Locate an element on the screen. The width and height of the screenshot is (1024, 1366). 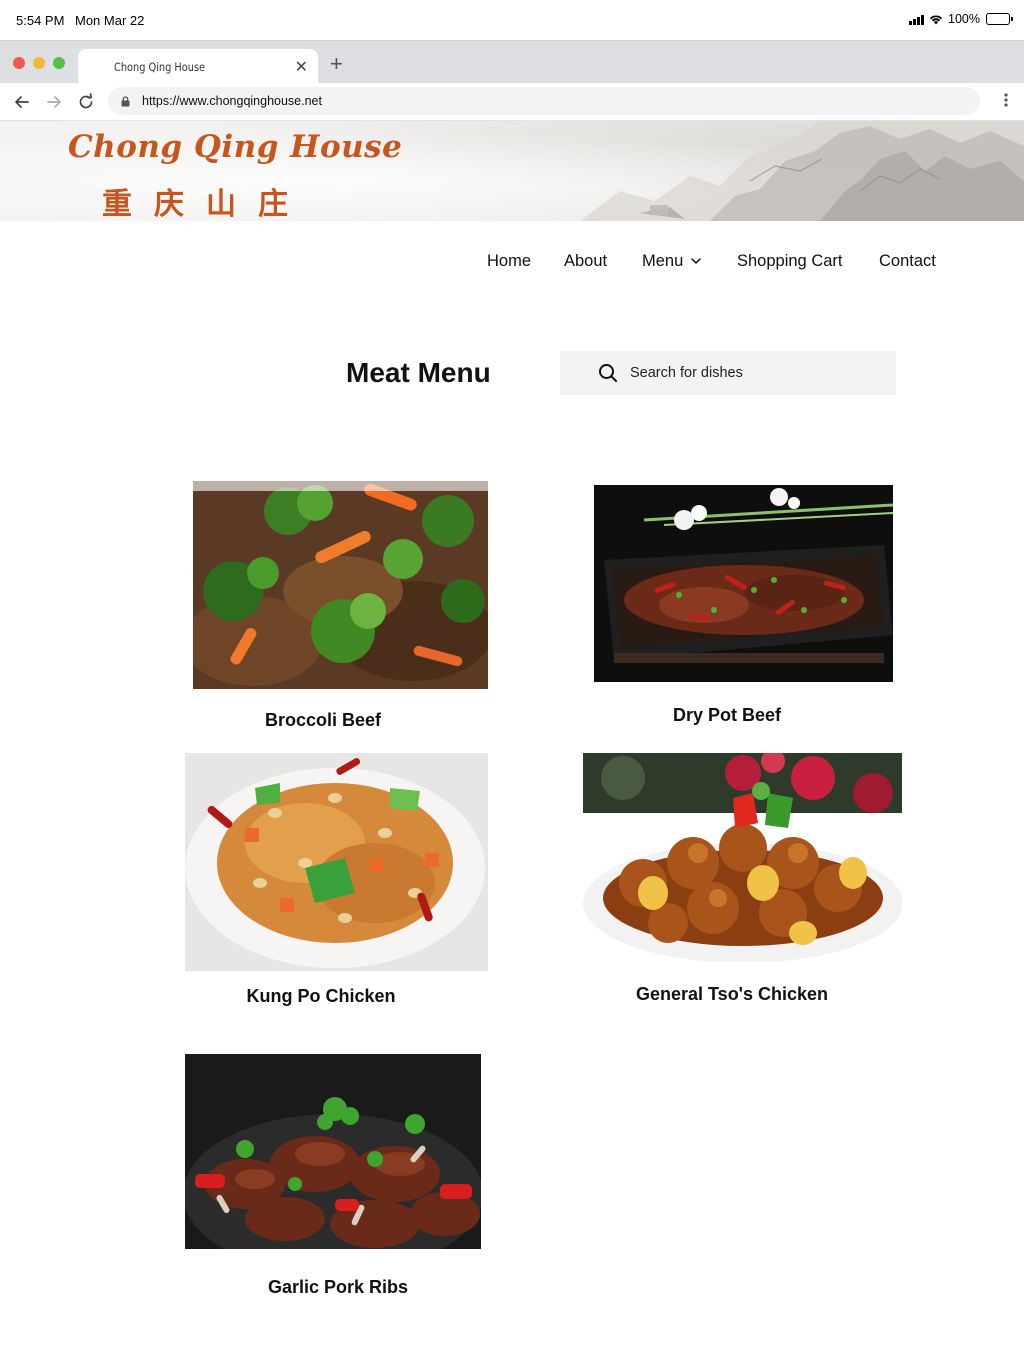
search-icon is located at coordinates (608, 373).